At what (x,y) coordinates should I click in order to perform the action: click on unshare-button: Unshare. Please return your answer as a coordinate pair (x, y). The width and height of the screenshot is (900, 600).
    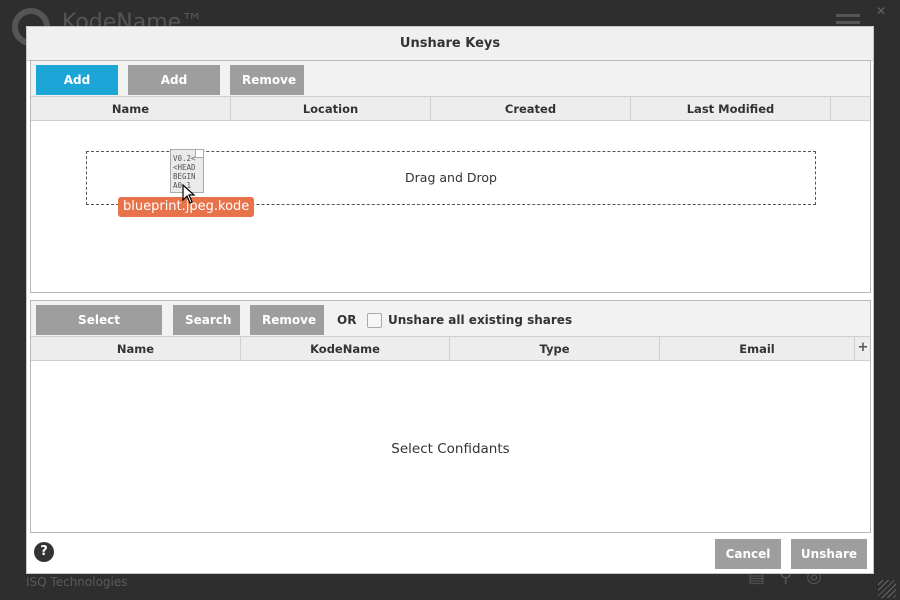
    Looking at the image, I should click on (829, 554).